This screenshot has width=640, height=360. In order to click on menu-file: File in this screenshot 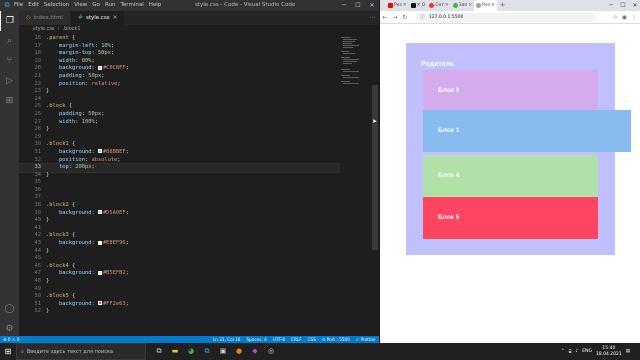, I will do `click(18, 5)`.